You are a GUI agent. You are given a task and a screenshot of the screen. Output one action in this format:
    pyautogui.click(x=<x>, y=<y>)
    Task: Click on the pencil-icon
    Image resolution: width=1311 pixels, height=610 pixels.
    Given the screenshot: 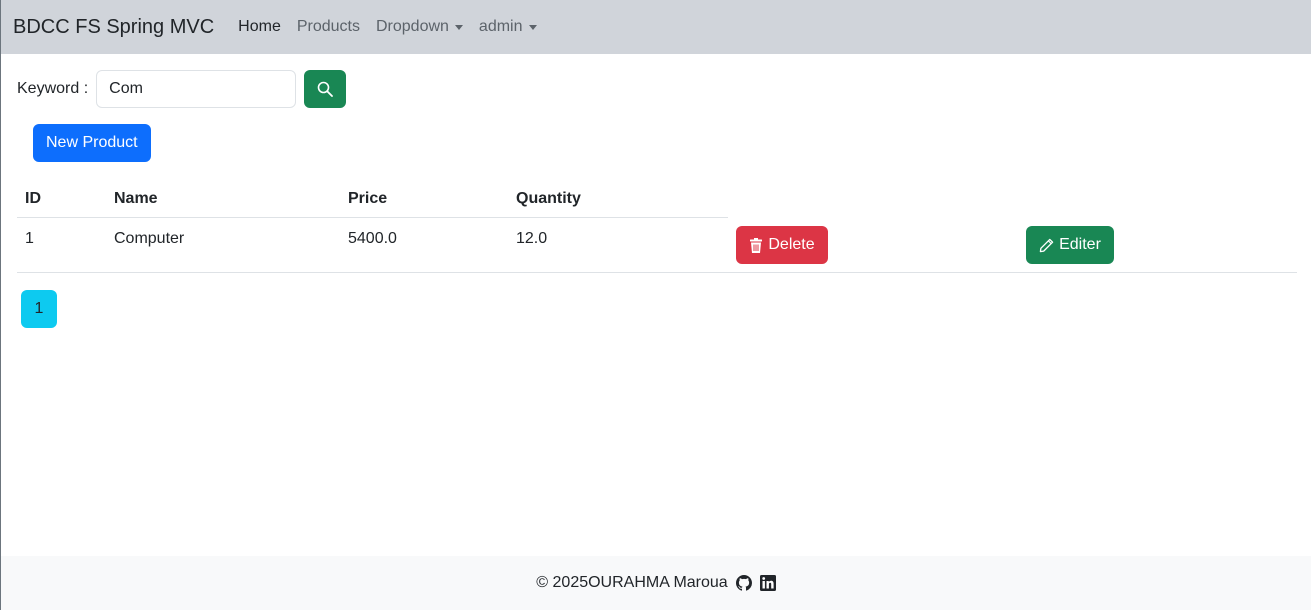 What is the action you would take?
    pyautogui.click(x=1046, y=245)
    